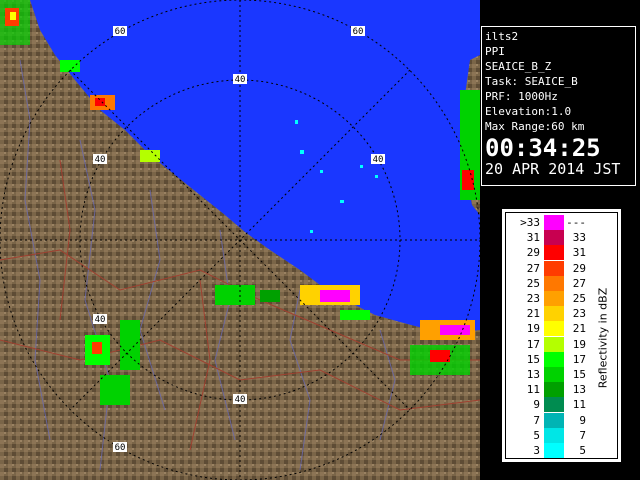 The width and height of the screenshot is (640, 480). I want to click on legend-row: 79, so click(562, 420).